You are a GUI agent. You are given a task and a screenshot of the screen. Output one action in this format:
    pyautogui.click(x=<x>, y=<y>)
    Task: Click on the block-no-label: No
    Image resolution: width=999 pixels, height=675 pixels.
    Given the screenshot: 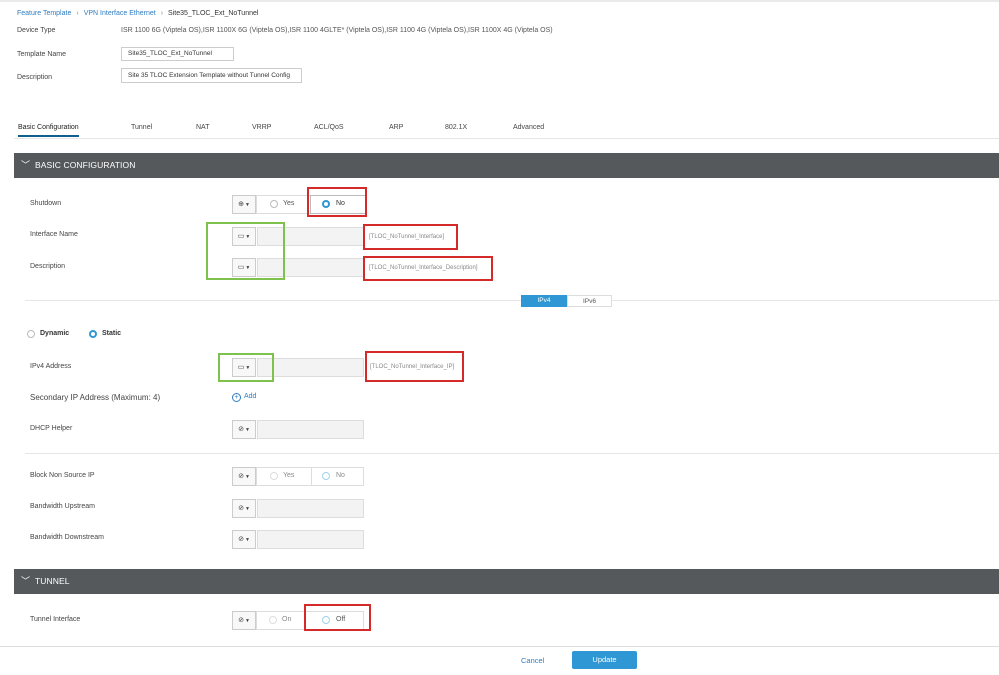 What is the action you would take?
    pyautogui.click(x=340, y=475)
    